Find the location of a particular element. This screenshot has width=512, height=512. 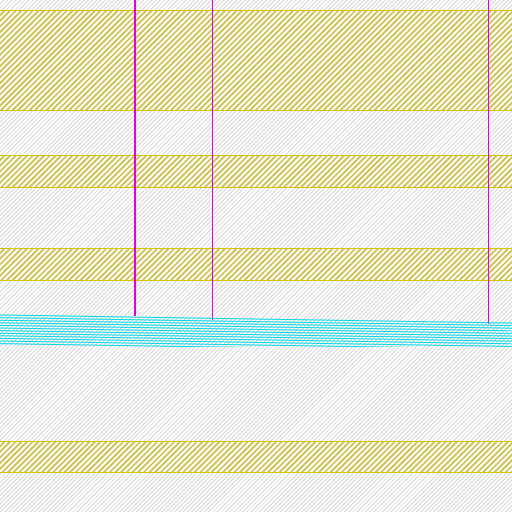

cyan-line-cluster is located at coordinates (256, 330).